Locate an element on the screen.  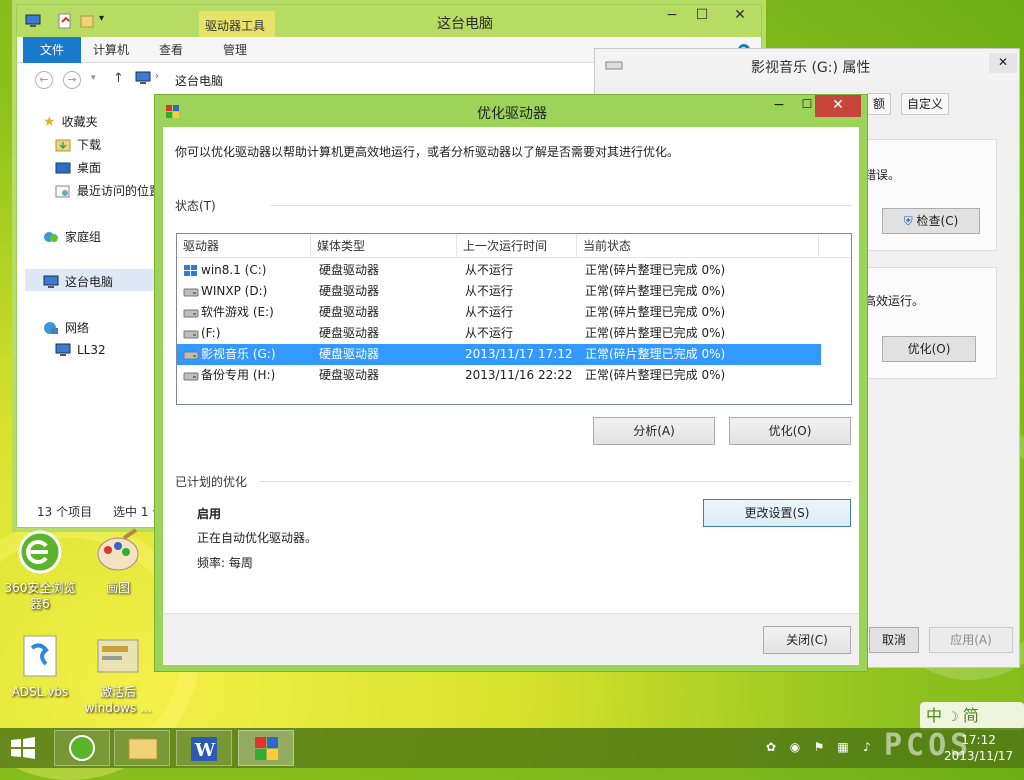
optimize-title: 优化驱动器 is located at coordinates (512, 114).